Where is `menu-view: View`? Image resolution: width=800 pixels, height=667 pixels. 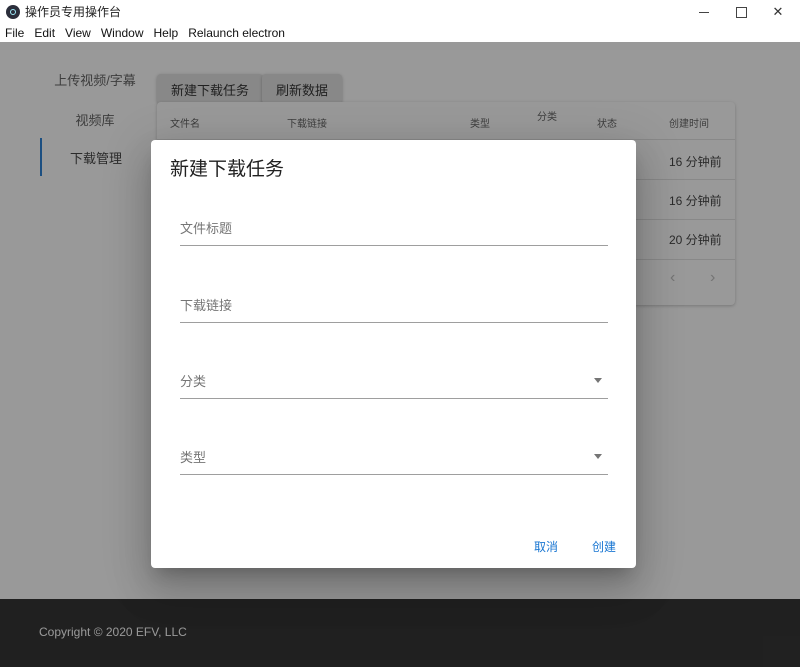
menu-view: View is located at coordinates (78, 33).